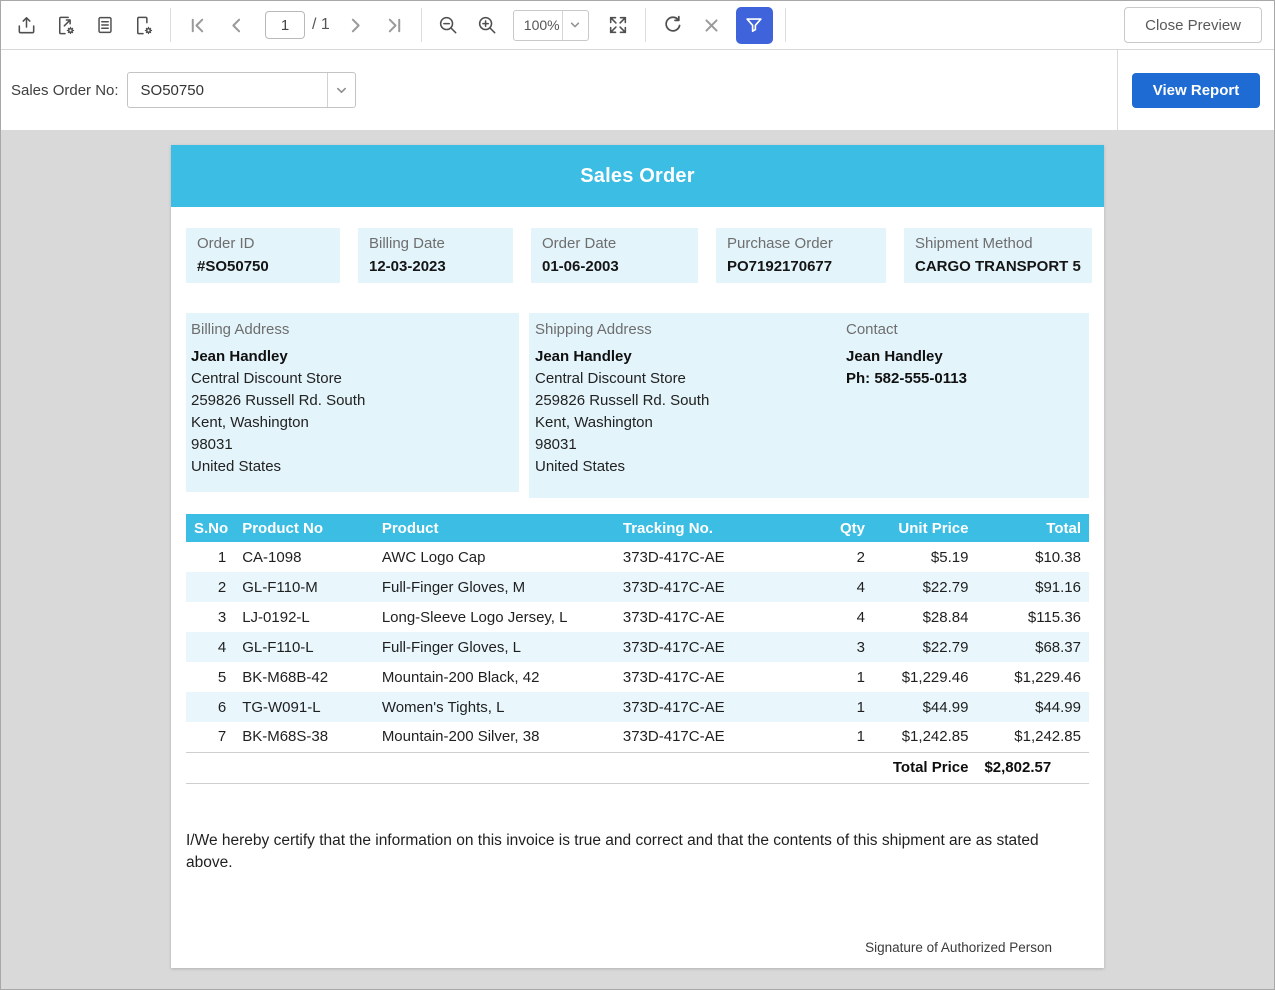 The width and height of the screenshot is (1275, 990). What do you see at coordinates (637, 767) in the screenshot?
I see `total-row: Total Price $2,802.57` at bounding box center [637, 767].